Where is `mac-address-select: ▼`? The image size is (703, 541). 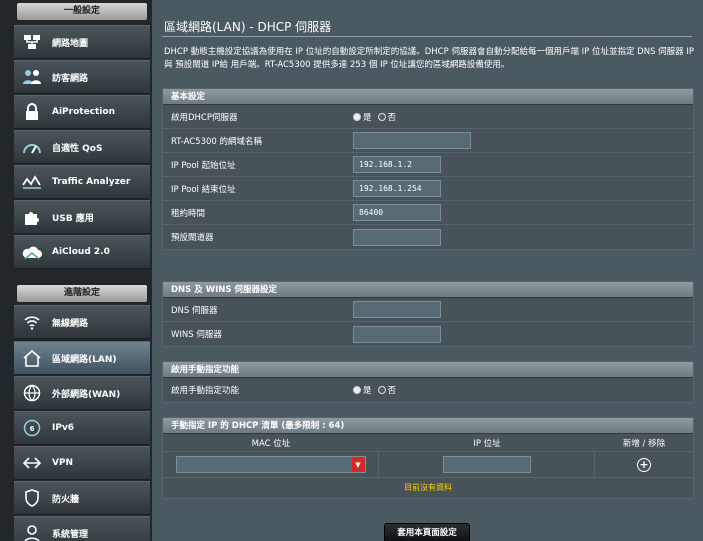 mac-address-select: ▼ is located at coordinates (270, 464).